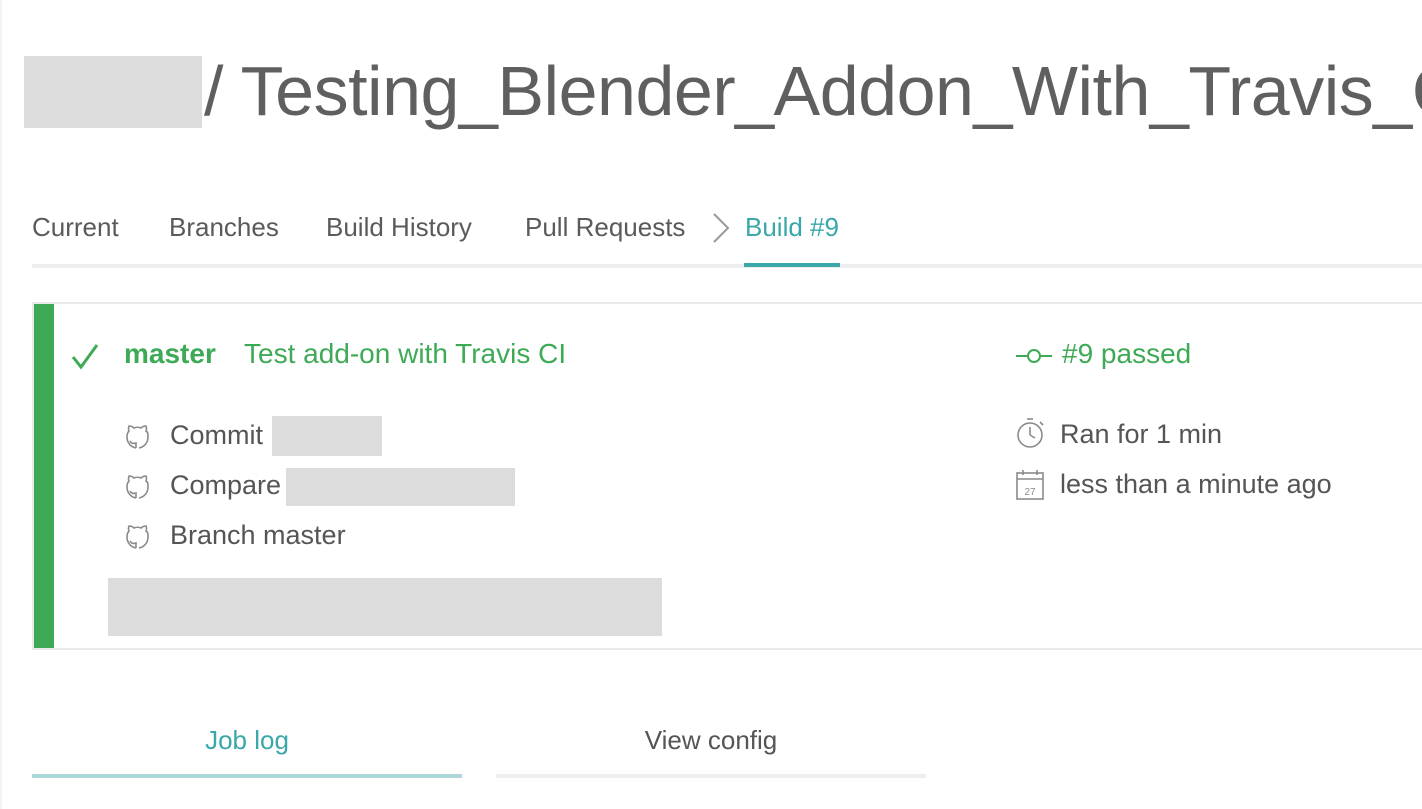  Describe the element at coordinates (711, 743) in the screenshot. I see `tab-view-config: View config` at that location.